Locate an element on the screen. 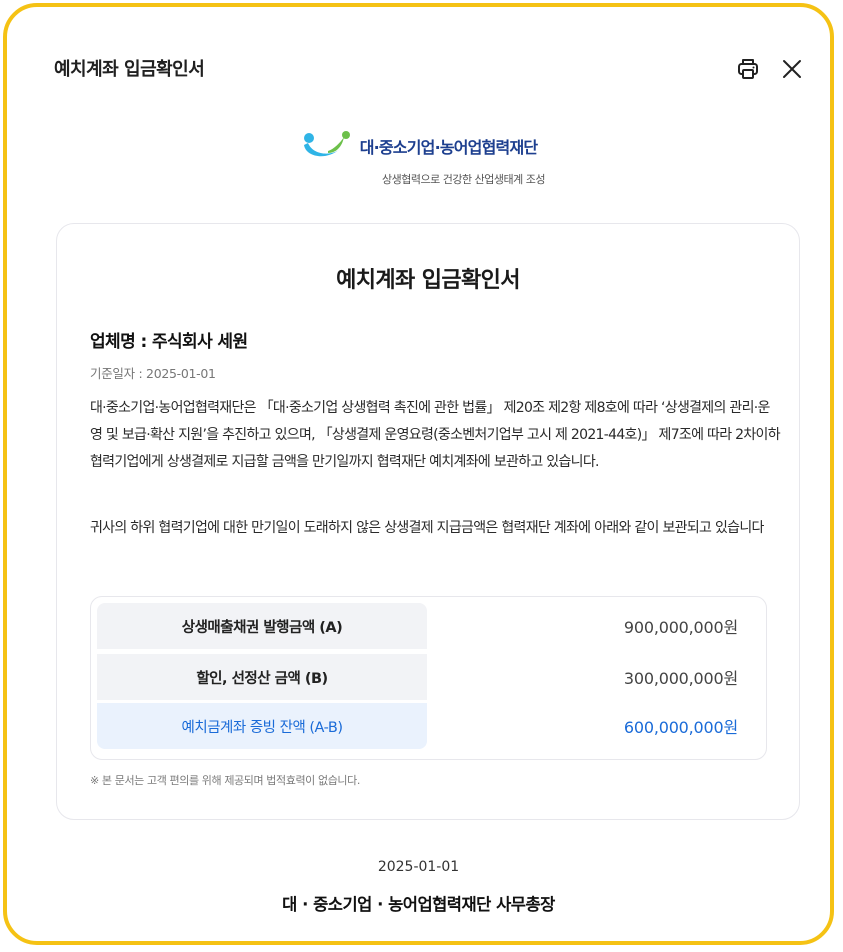 This screenshot has width=843, height=952. print-button is located at coordinates (748, 69).